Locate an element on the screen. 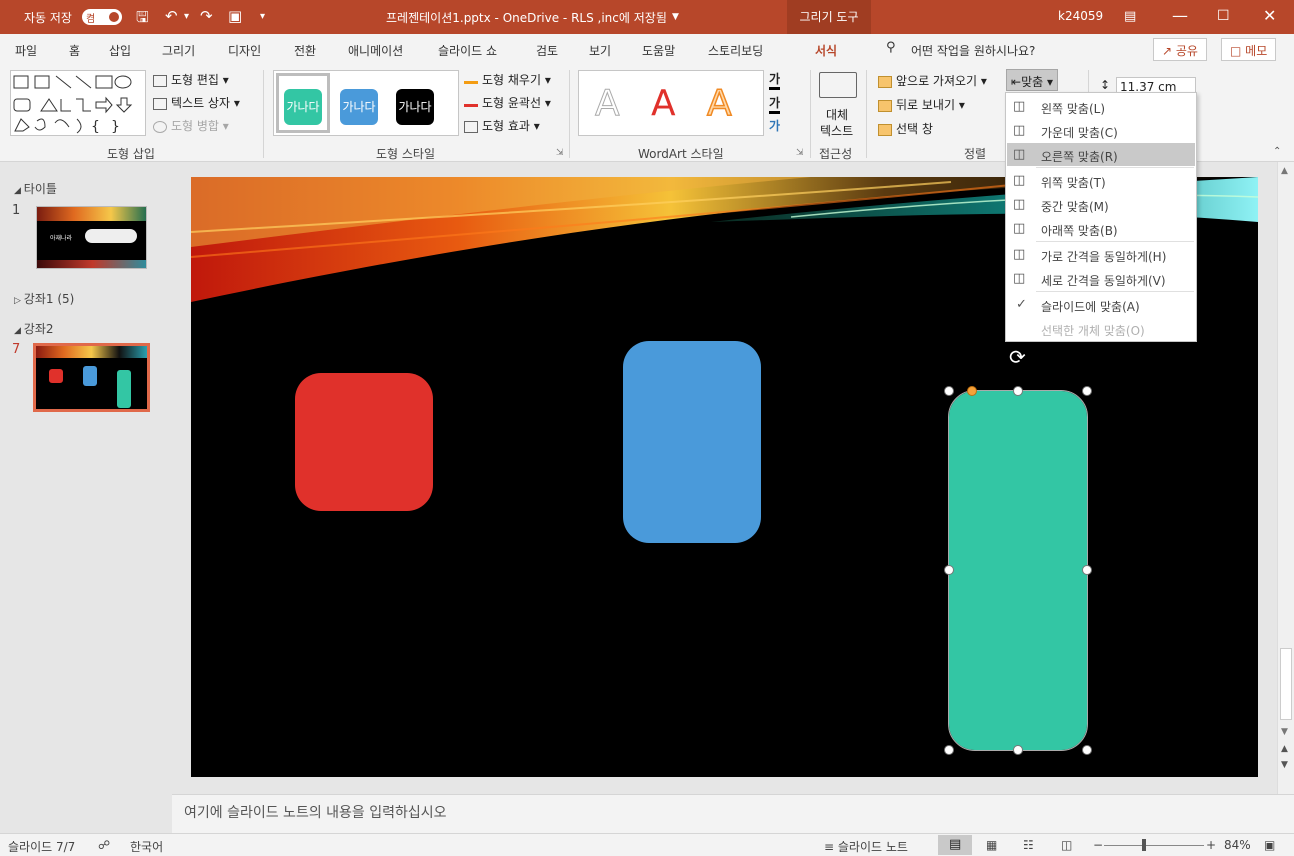 Image resolution: width=1294 pixels, height=856 pixels. tab-storyboarding: 스토리보딩 is located at coordinates (735, 50).